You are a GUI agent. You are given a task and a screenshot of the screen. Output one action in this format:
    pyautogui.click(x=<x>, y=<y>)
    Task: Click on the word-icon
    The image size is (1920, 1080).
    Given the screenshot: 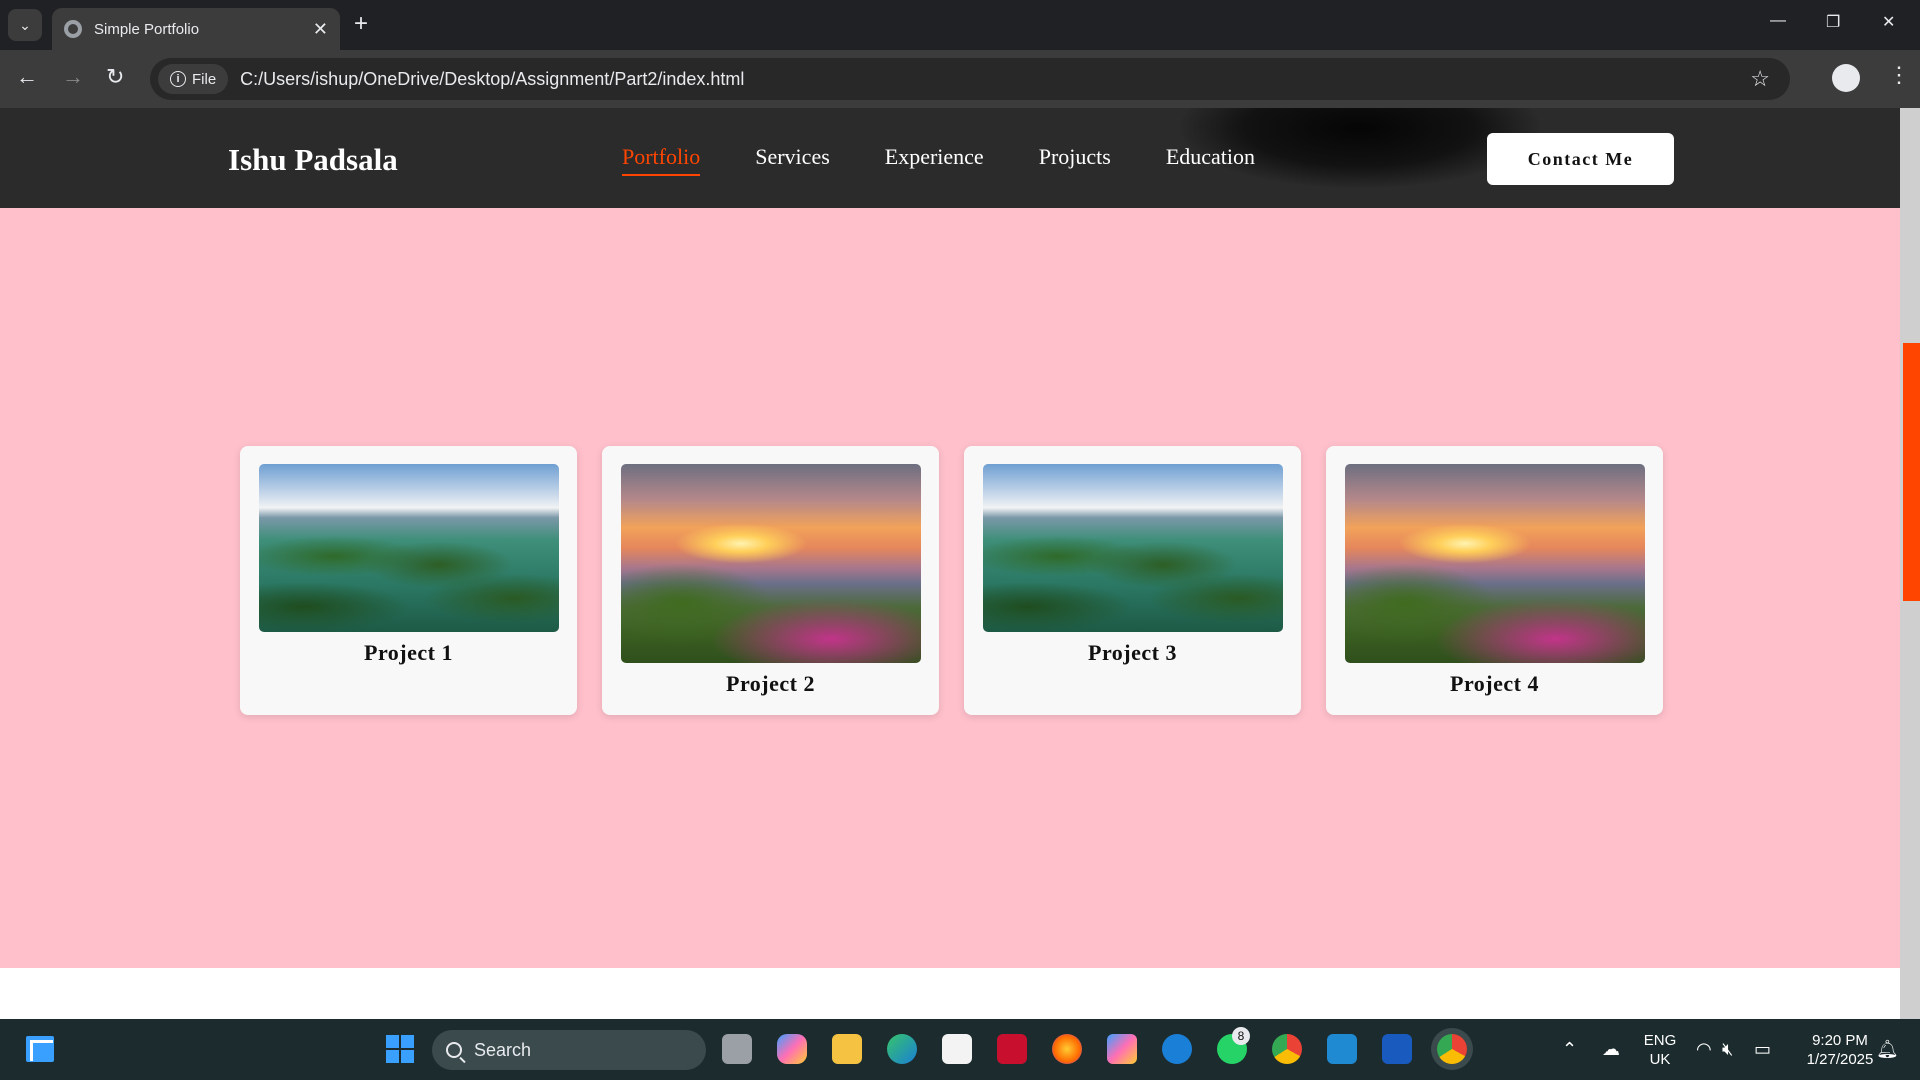 What is the action you would take?
    pyautogui.click(x=1397, y=1049)
    